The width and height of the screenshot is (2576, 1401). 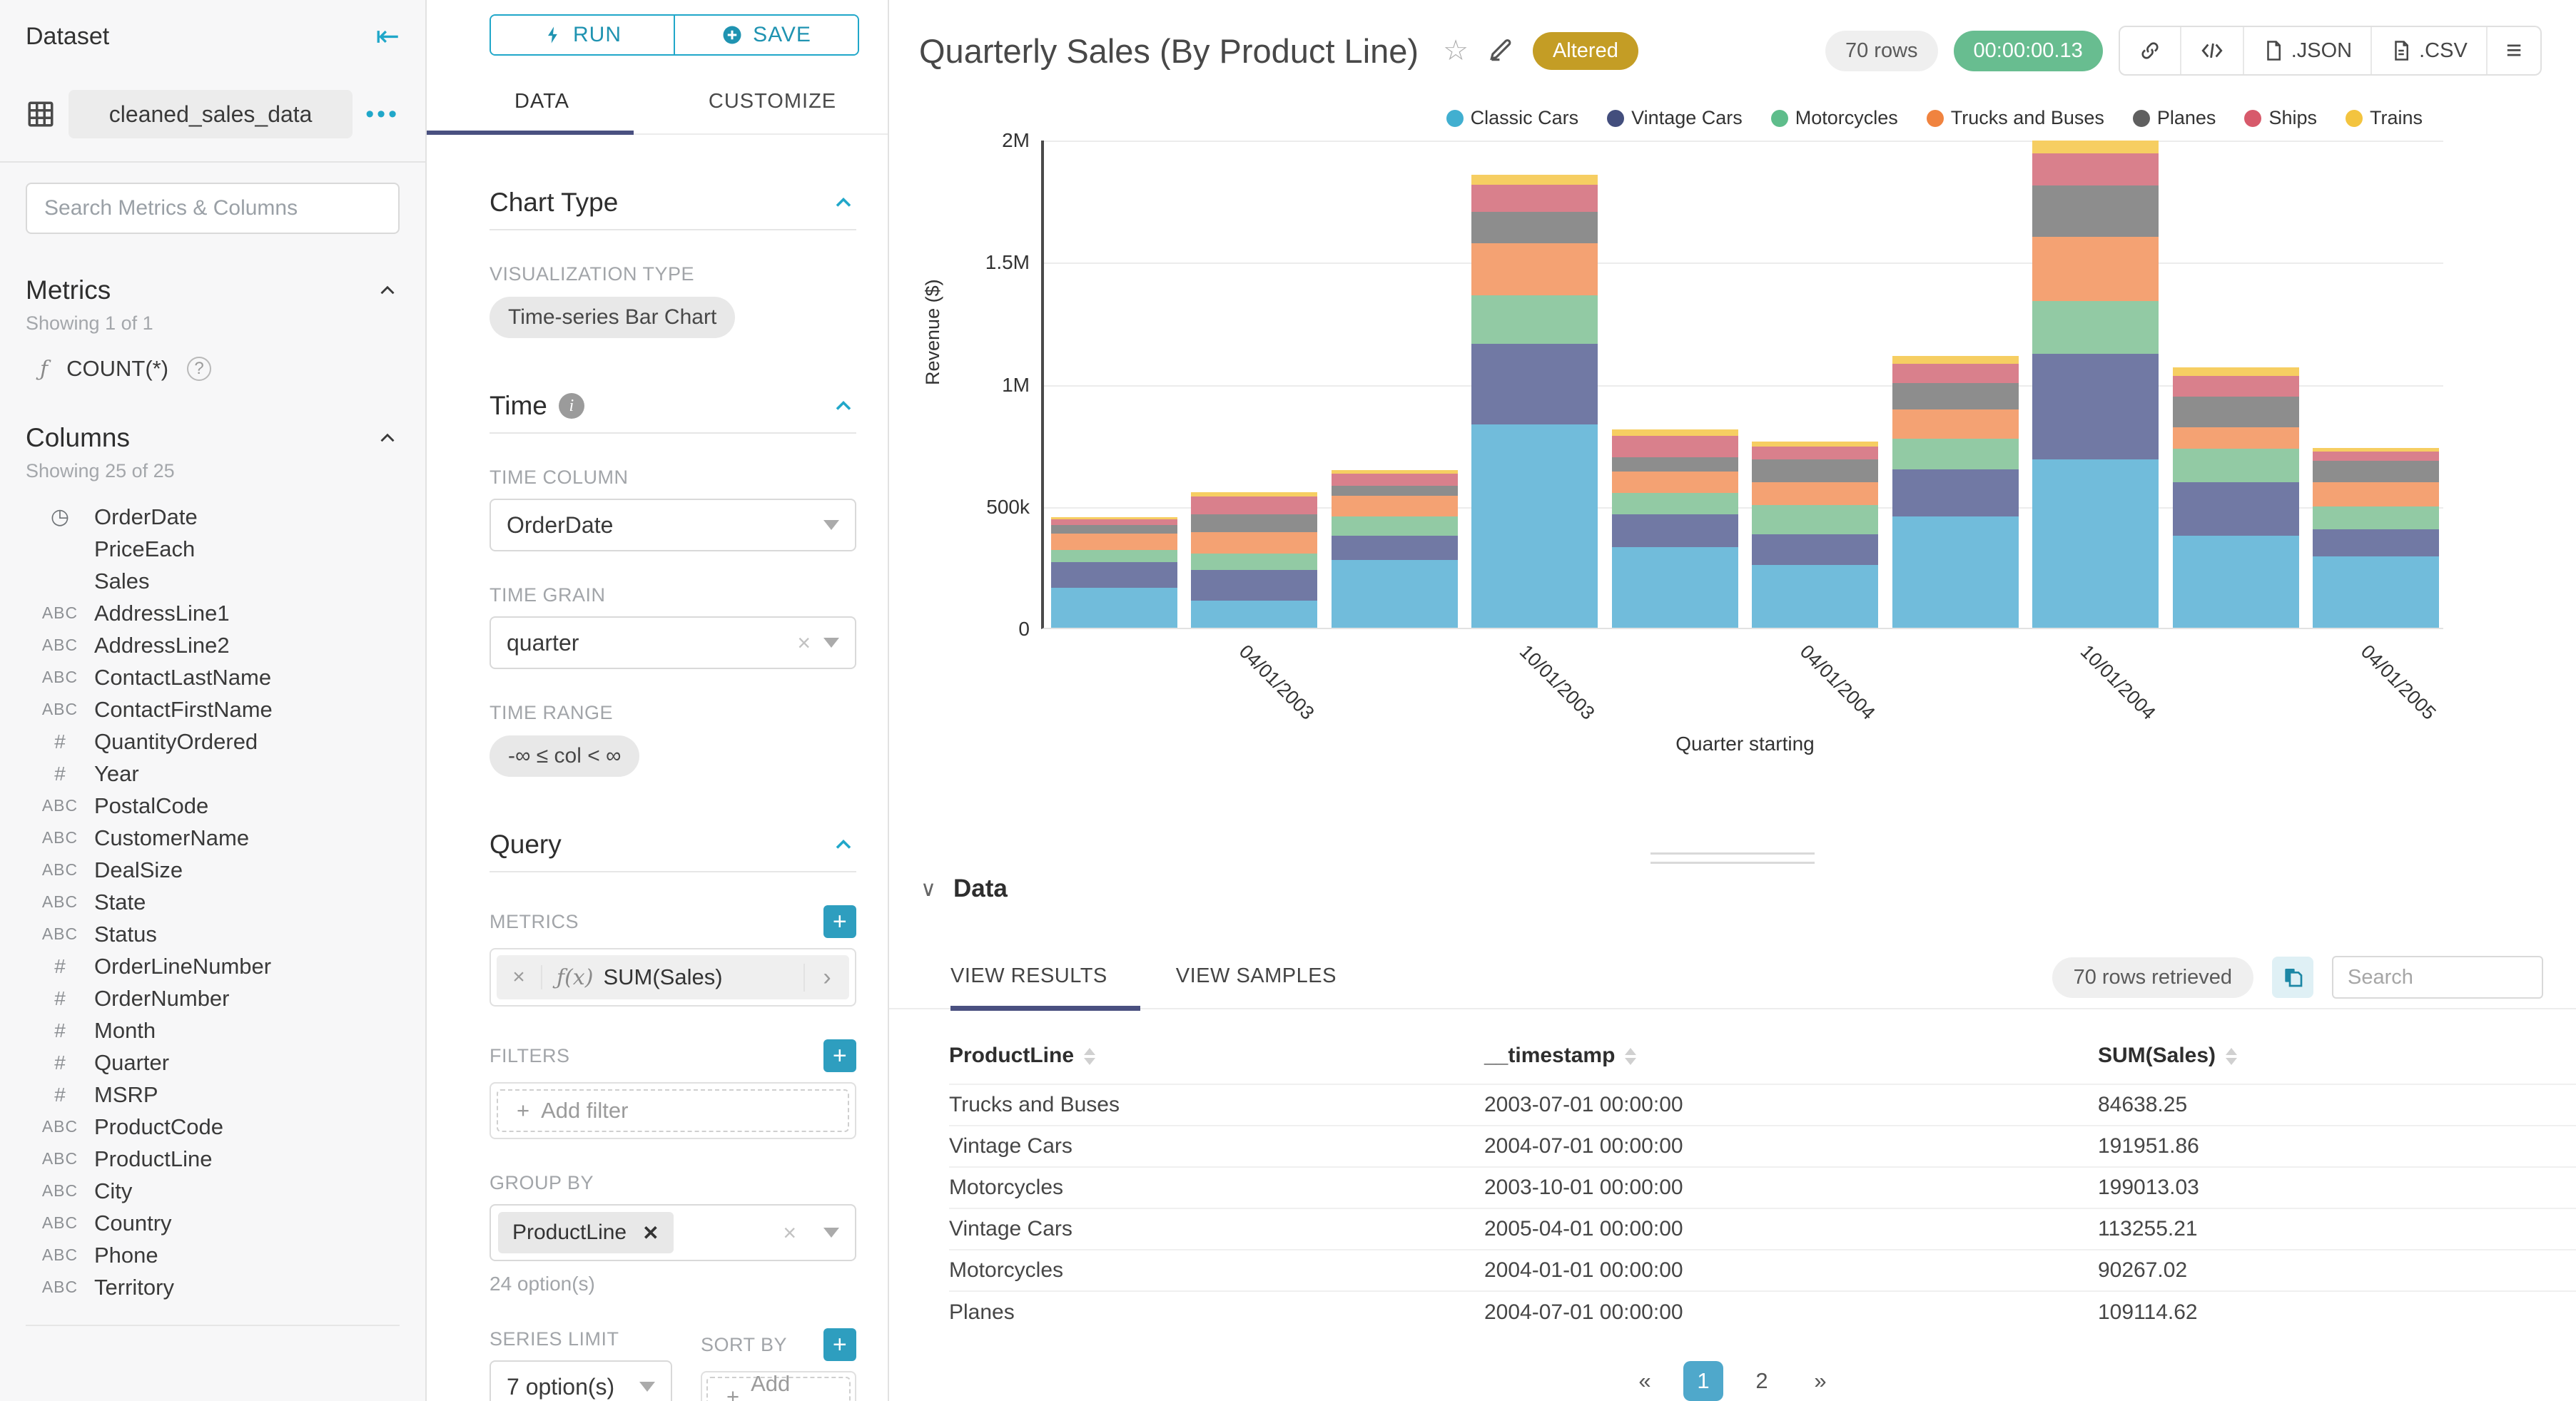 What do you see at coordinates (212, 838) in the screenshot?
I see `column-item: ABC CustomerName` at bounding box center [212, 838].